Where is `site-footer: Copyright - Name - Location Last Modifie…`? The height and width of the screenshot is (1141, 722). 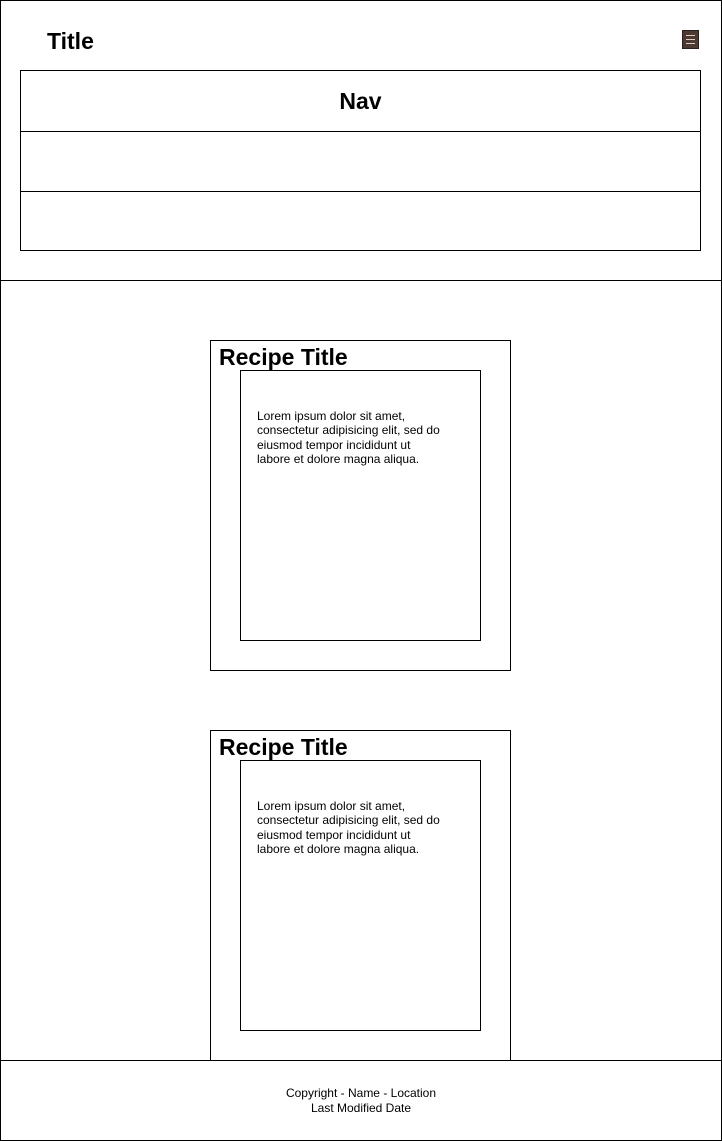
site-footer: Copyright - Name - Location Last Modifie… is located at coordinates (361, 1100).